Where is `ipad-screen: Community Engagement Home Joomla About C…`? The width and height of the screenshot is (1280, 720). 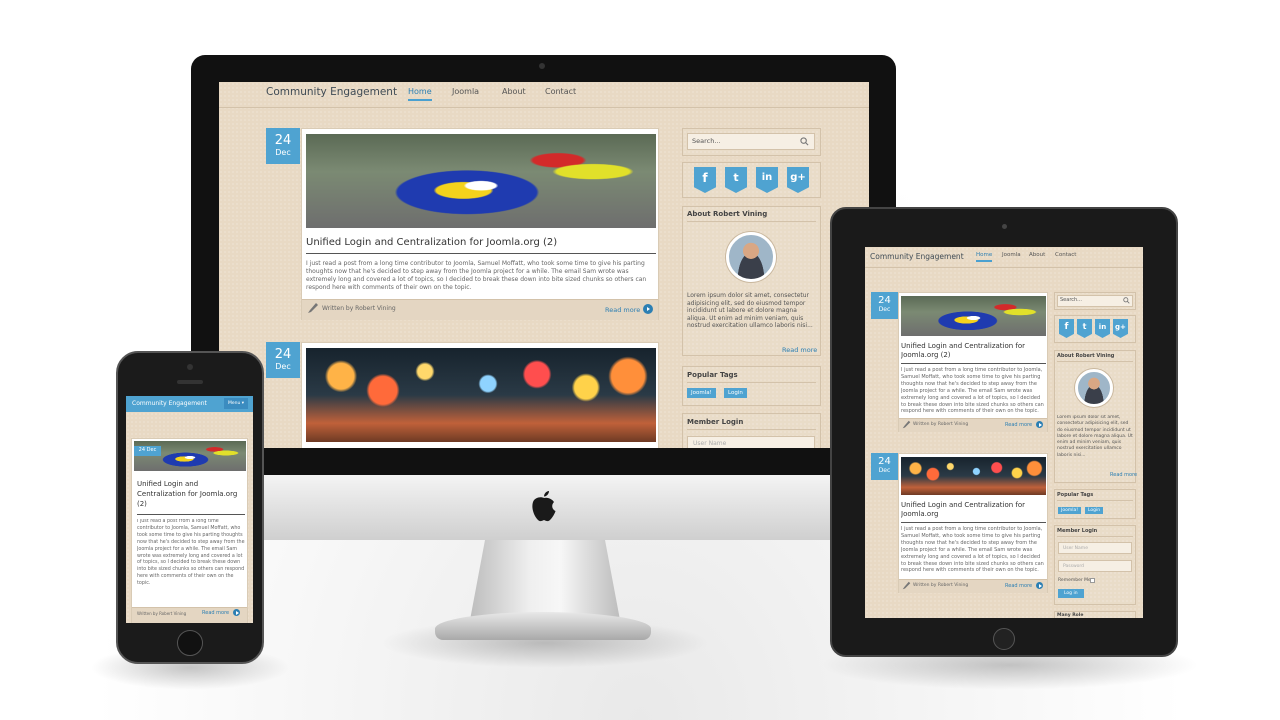 ipad-screen: Community Engagement Home Joomla About C… is located at coordinates (1004, 432).